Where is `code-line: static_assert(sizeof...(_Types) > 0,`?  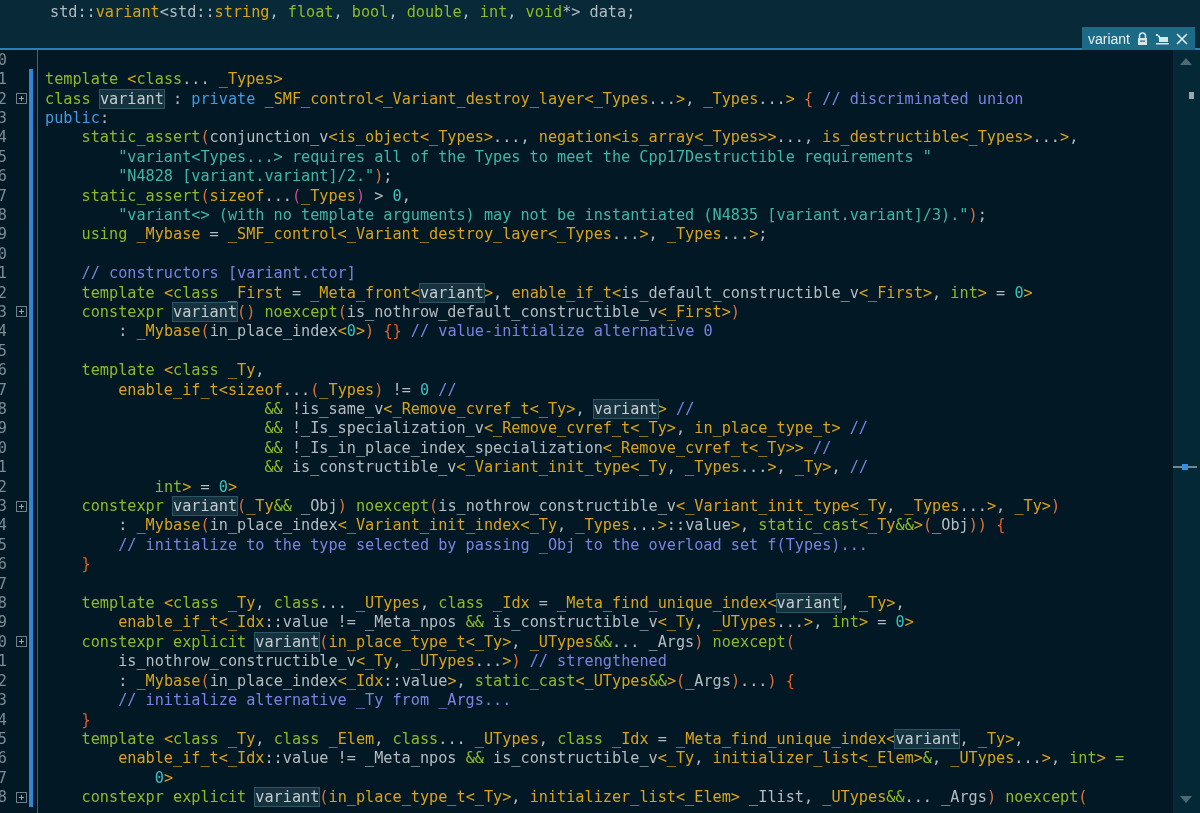 code-line: static_assert(sizeof...(_Types) > 0, is located at coordinates (246, 195).